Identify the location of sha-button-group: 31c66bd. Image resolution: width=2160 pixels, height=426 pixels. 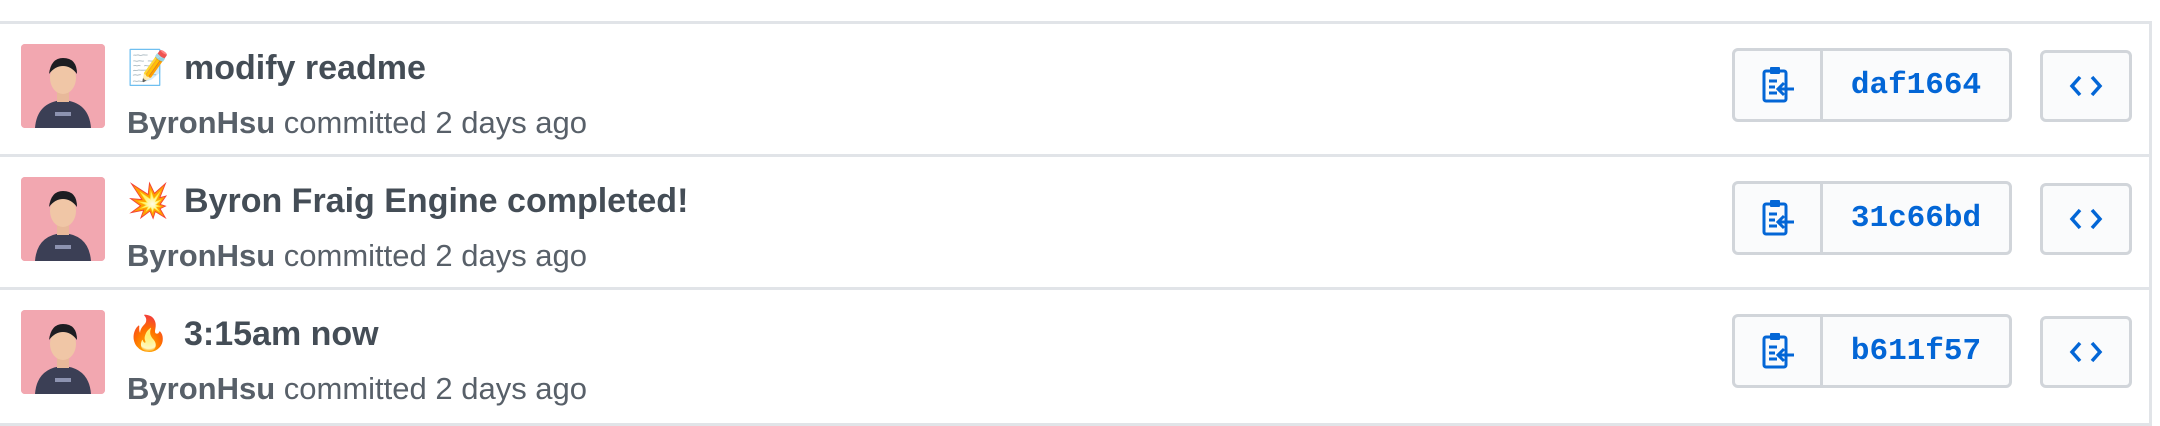
(1872, 218).